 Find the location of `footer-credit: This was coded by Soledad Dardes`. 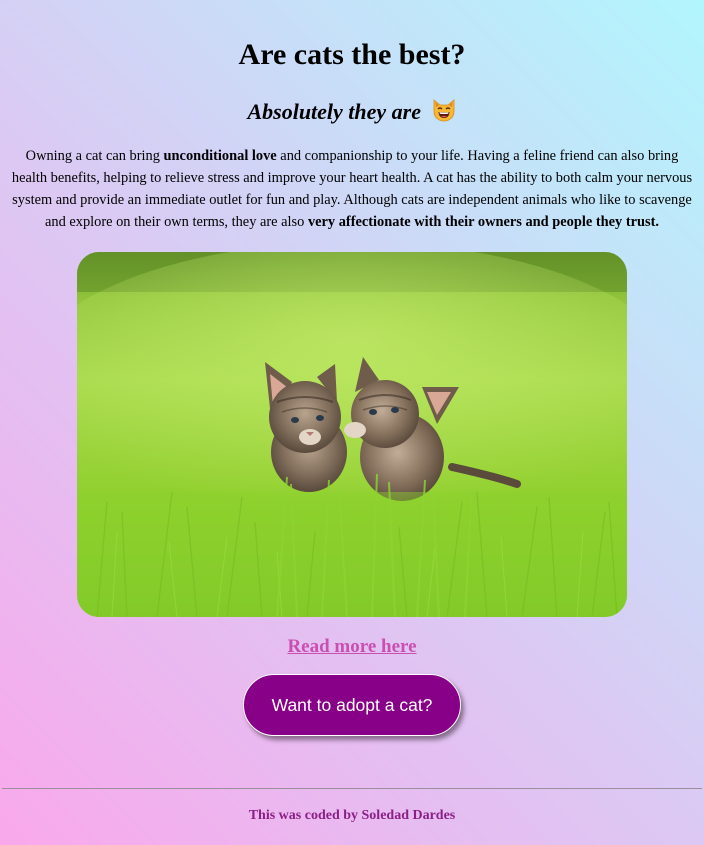

footer-credit: This was coded by Soledad Dardes is located at coordinates (352, 815).